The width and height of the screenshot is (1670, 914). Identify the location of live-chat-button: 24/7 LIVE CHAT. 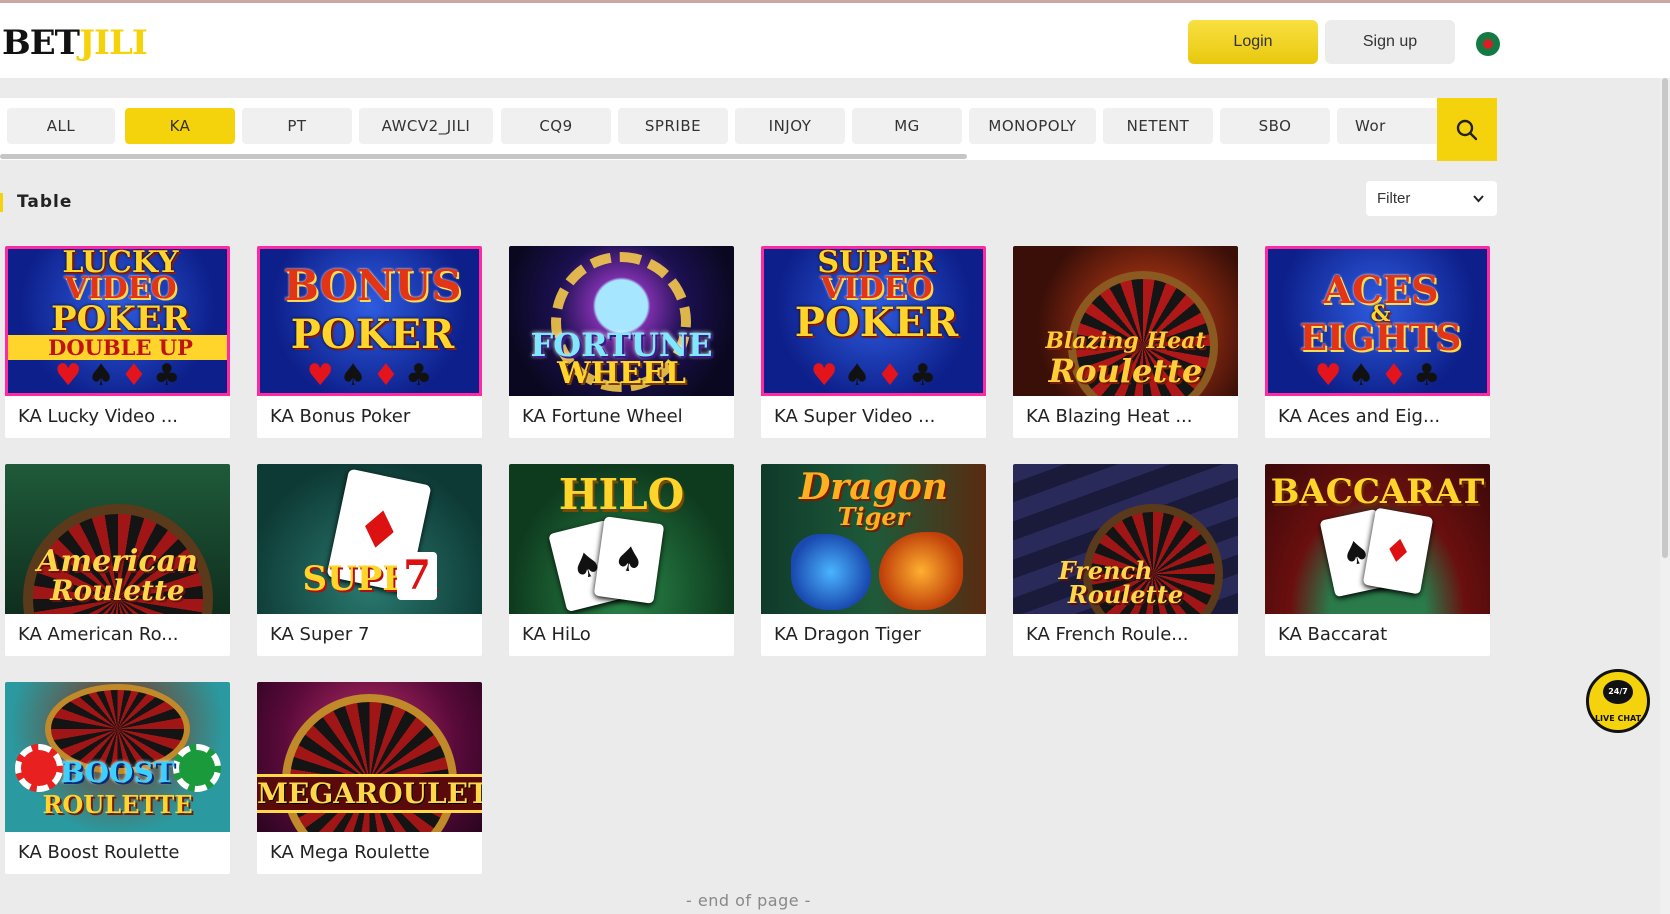
(1618, 701).